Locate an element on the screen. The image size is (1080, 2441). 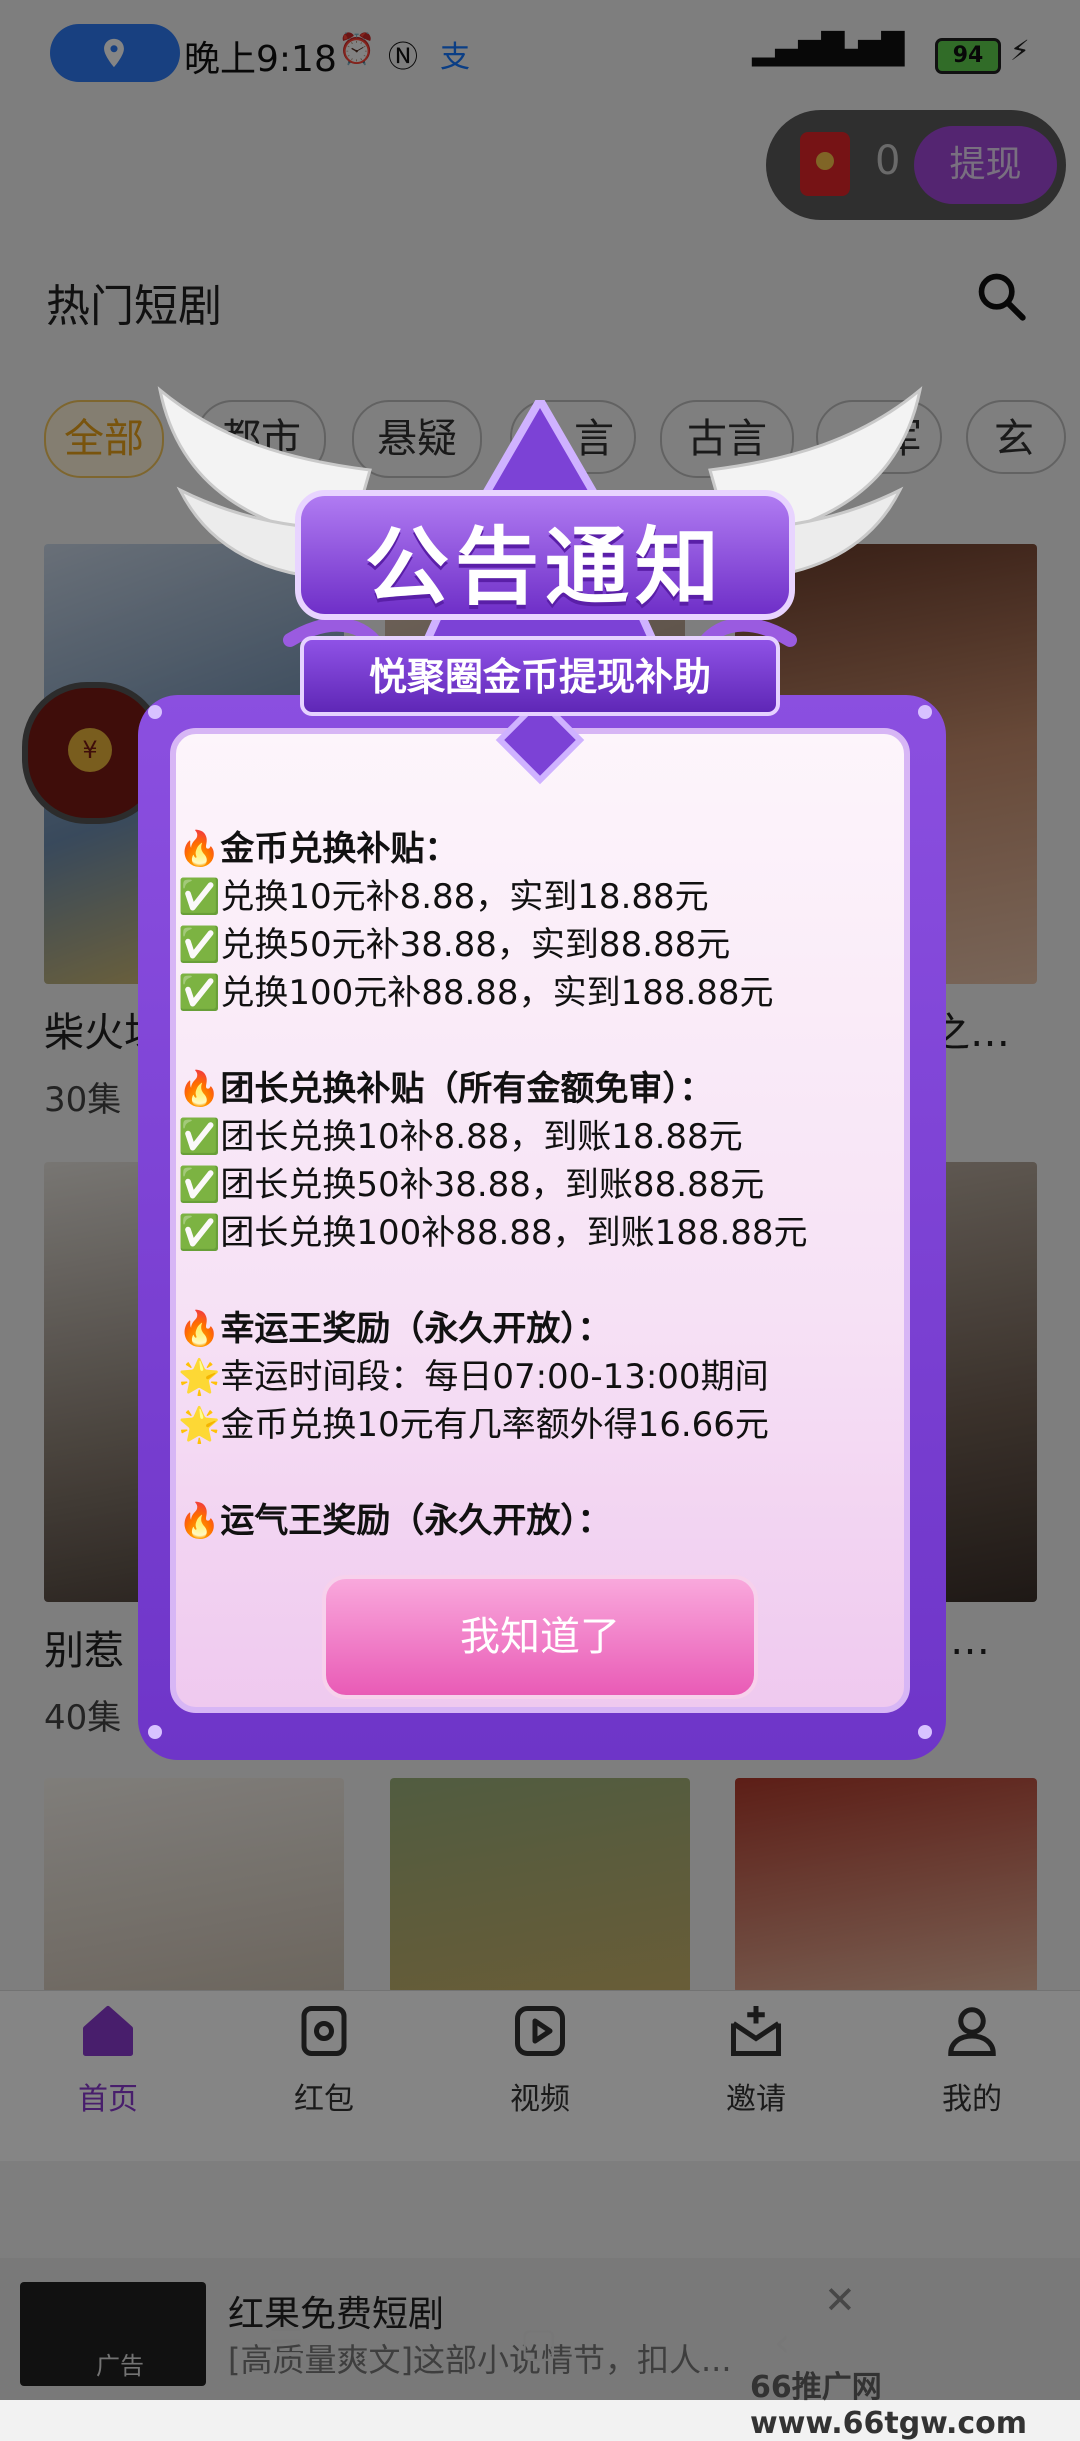
notice-line: ✅团长兑换100补88.88，到账188.88元 is located at coordinates (493, 1233).